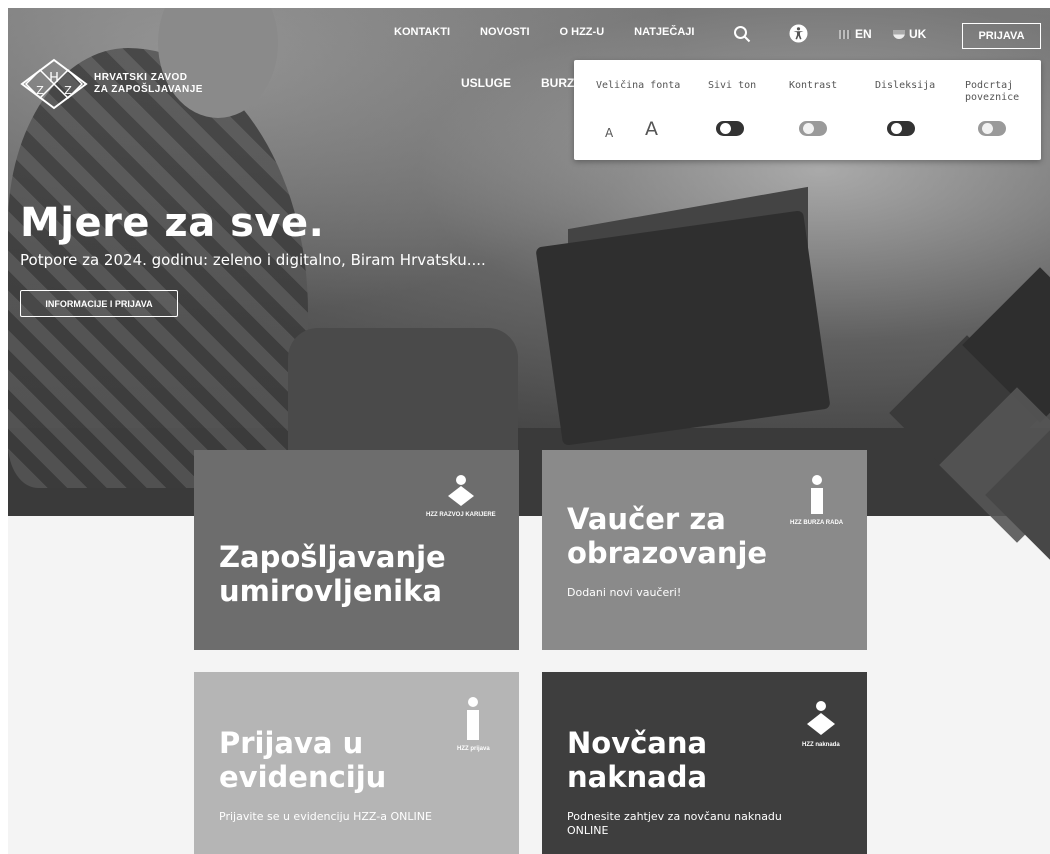 This screenshot has height=854, width=1050. Describe the element at coordinates (992, 128) in the screenshot. I see `underline-links-toggle` at that location.